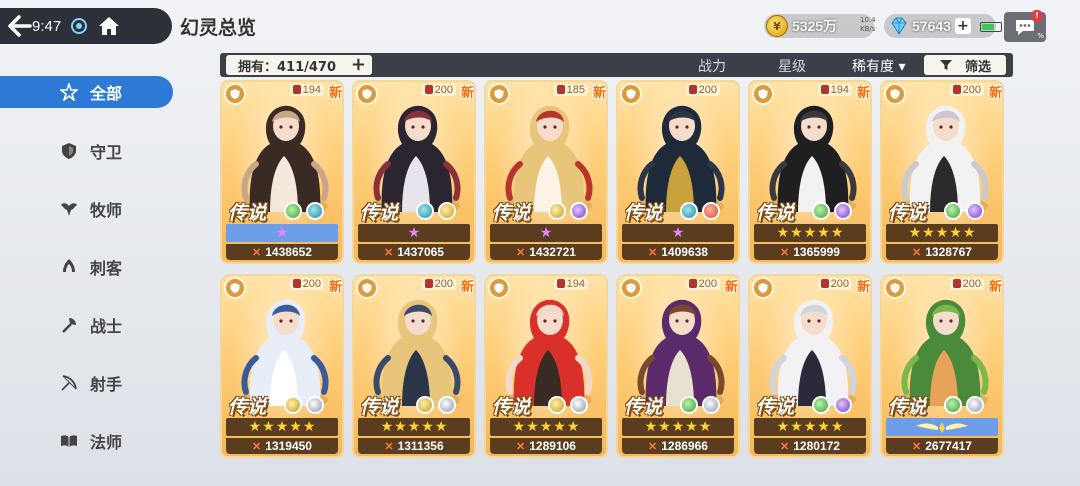 The height and width of the screenshot is (486, 1080). What do you see at coordinates (810, 446) in the screenshot?
I see `power-value-bar: ✕ 1280172` at bounding box center [810, 446].